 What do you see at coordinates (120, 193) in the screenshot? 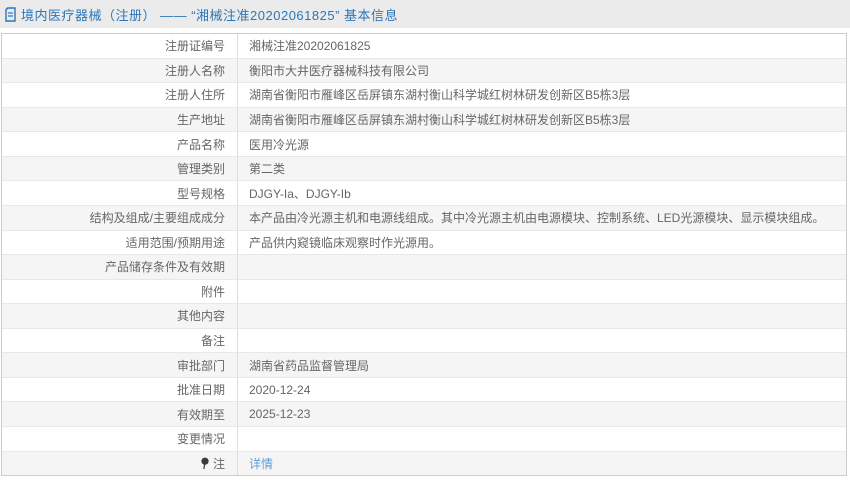
I see `row-label: 型号规格` at bounding box center [120, 193].